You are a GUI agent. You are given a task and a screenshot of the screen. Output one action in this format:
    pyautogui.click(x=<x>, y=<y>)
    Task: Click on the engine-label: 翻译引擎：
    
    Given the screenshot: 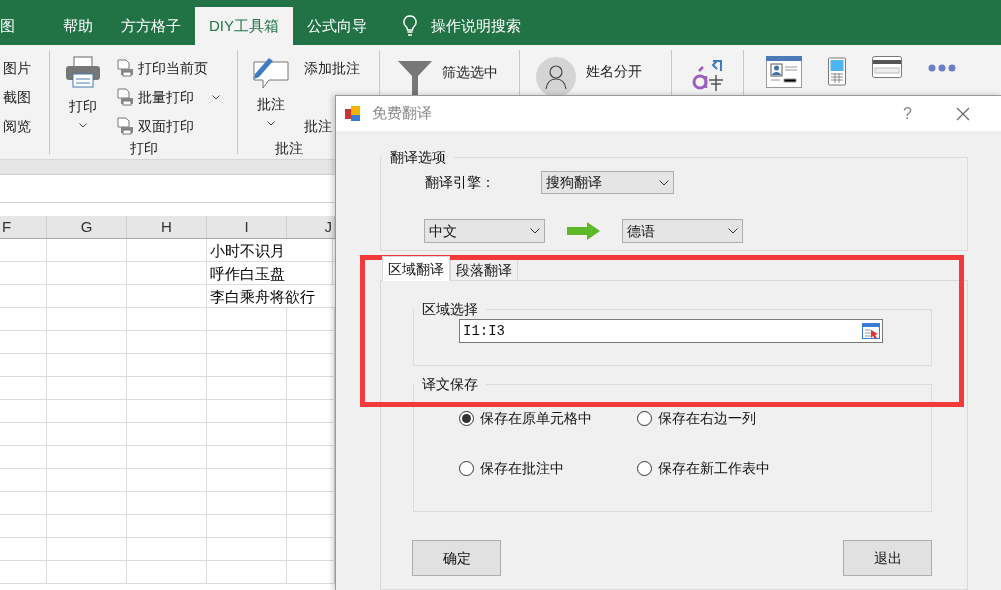 What is the action you would take?
    pyautogui.click(x=460, y=182)
    